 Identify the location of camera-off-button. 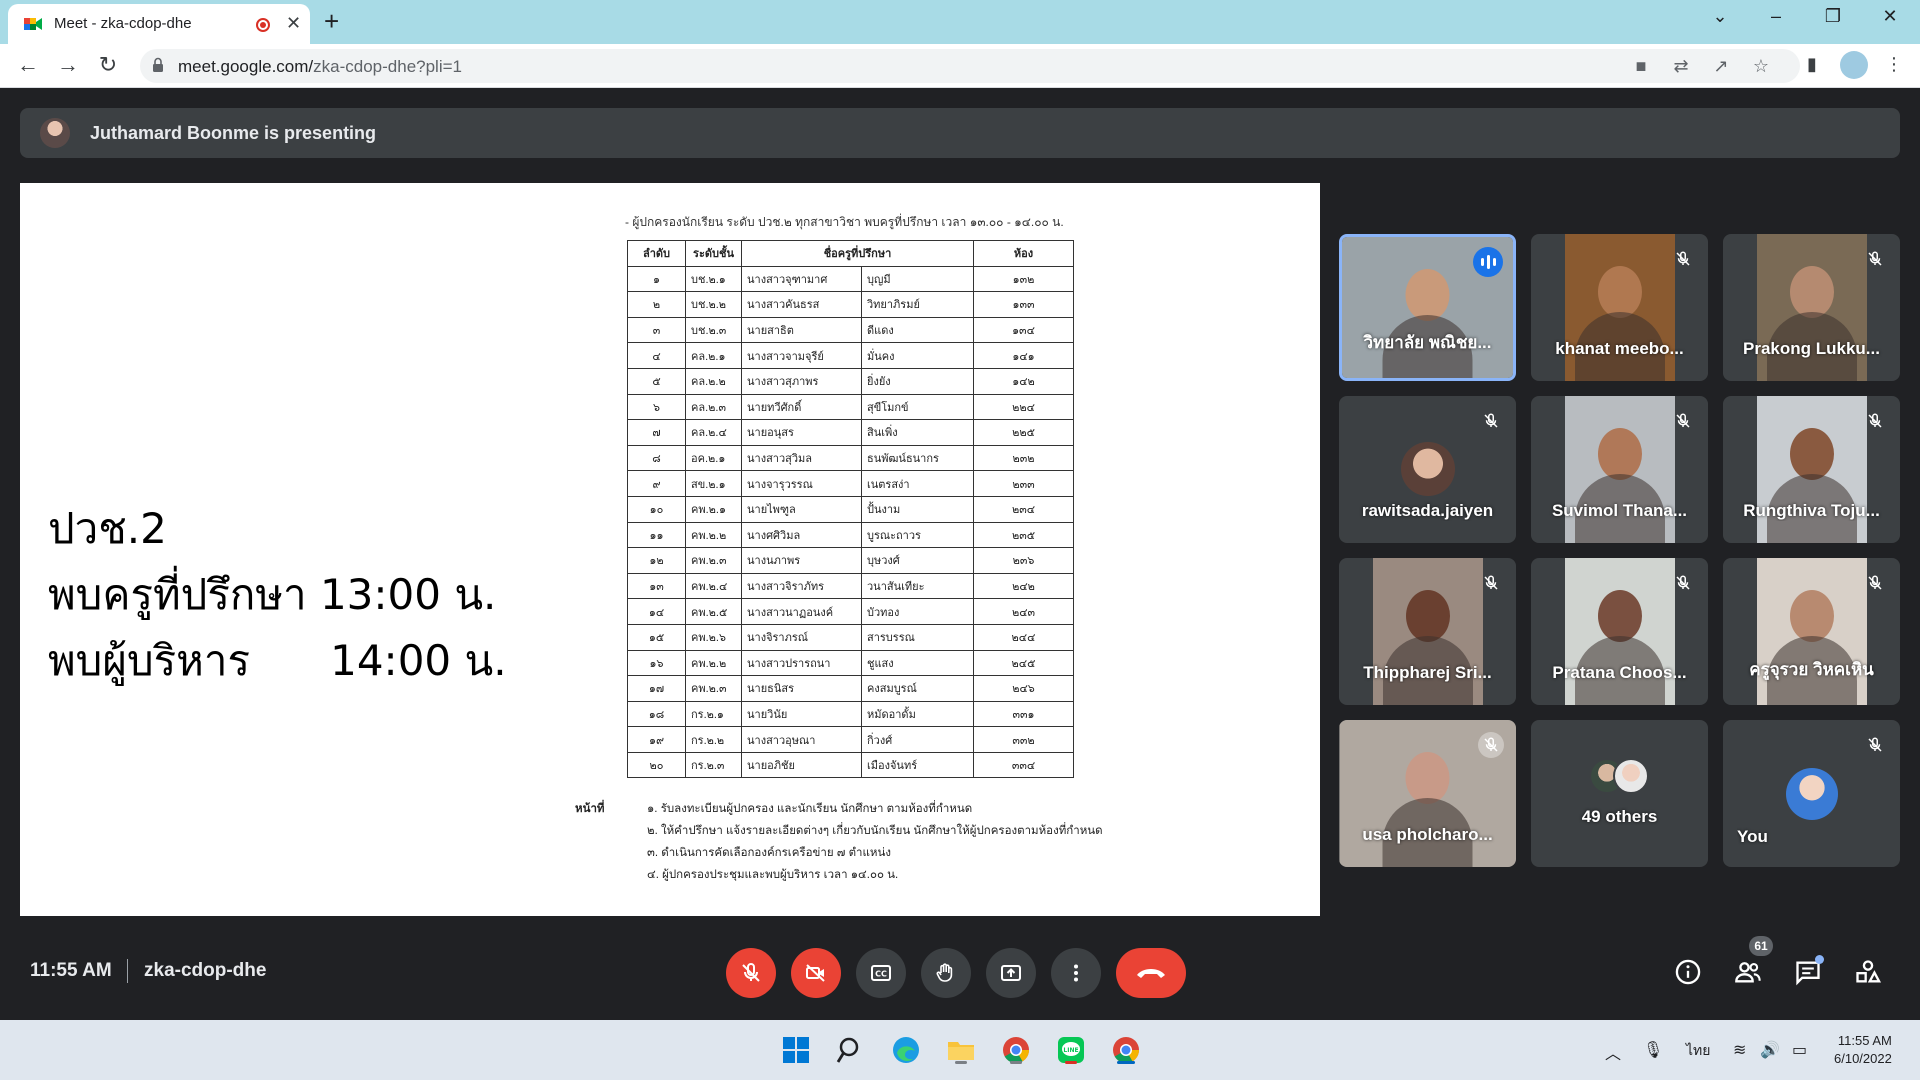
(816, 973).